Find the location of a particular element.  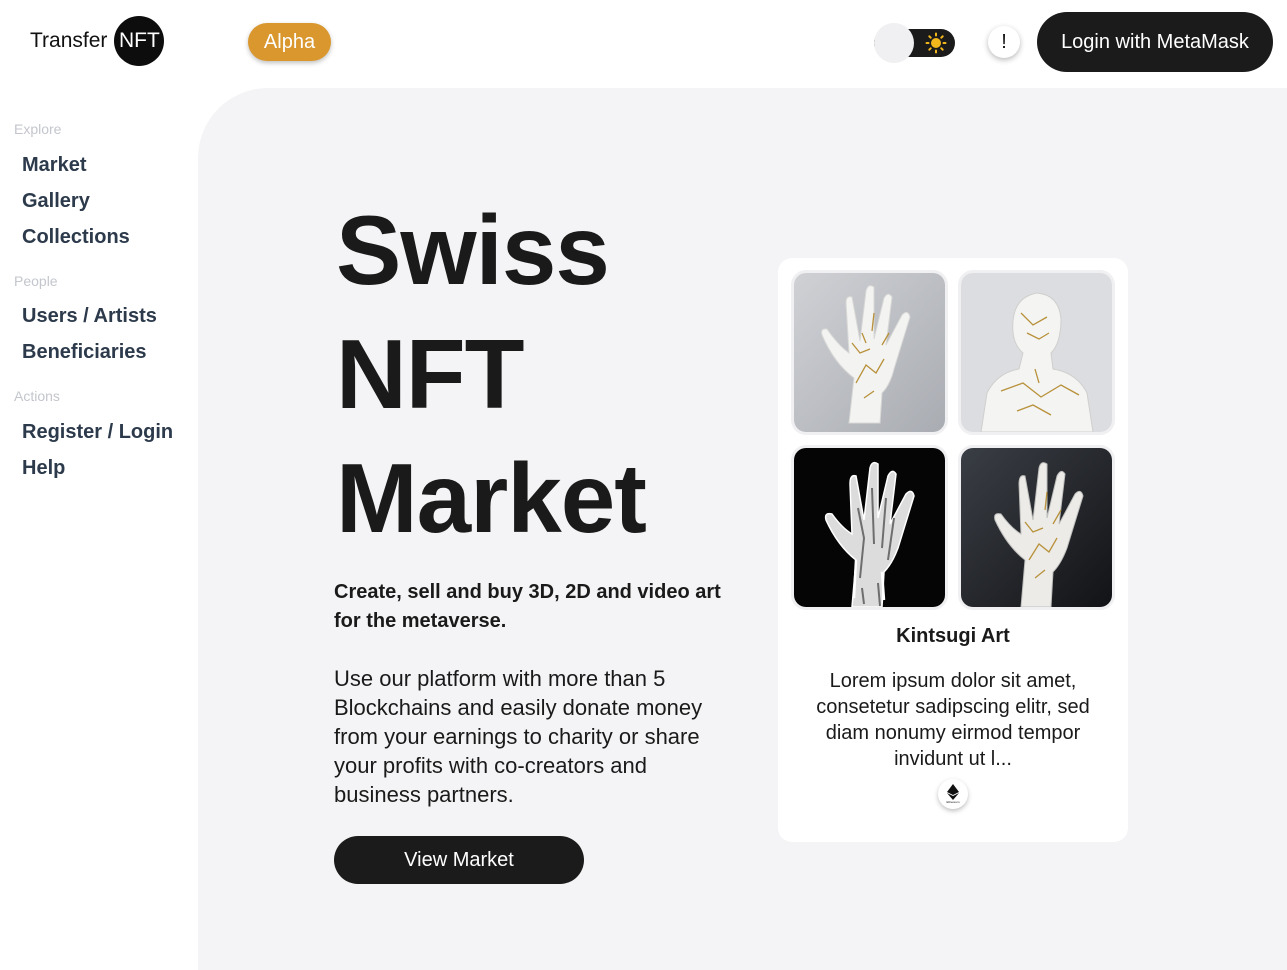

ethereum-icon: Ethereum is located at coordinates (953, 794).